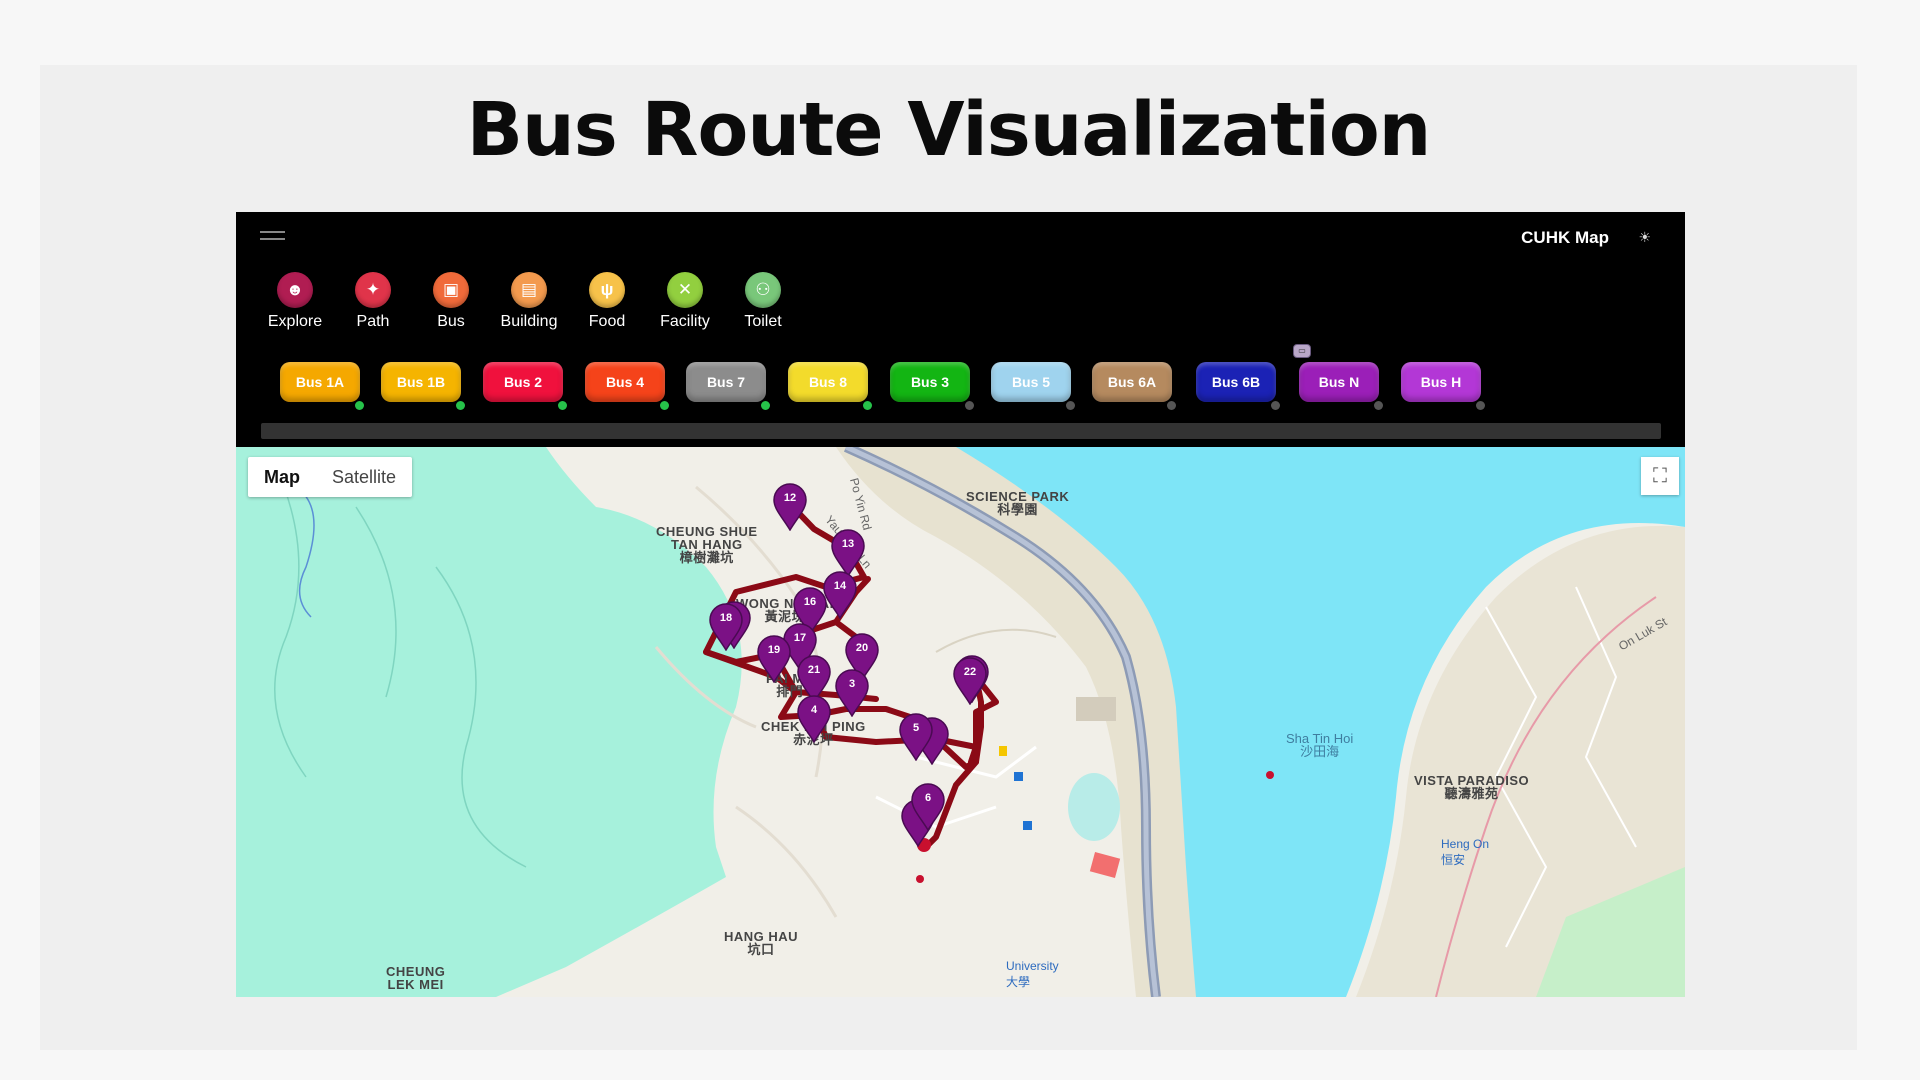 The height and width of the screenshot is (1080, 1920). Describe the element at coordinates (726, 382) in the screenshot. I see `bus-chip-label: Bus 7` at that location.